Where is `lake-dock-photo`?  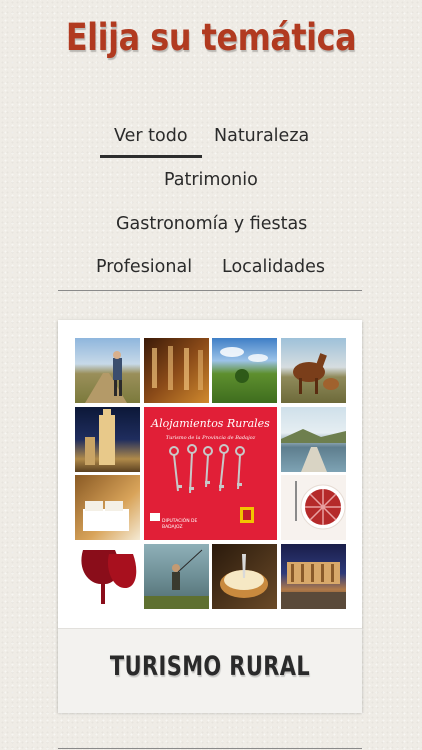 lake-dock-photo is located at coordinates (313, 439).